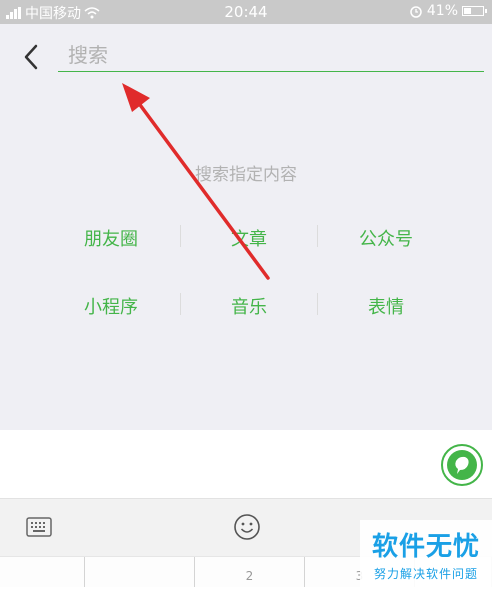  What do you see at coordinates (271, 55) in the screenshot?
I see `search-input` at bounding box center [271, 55].